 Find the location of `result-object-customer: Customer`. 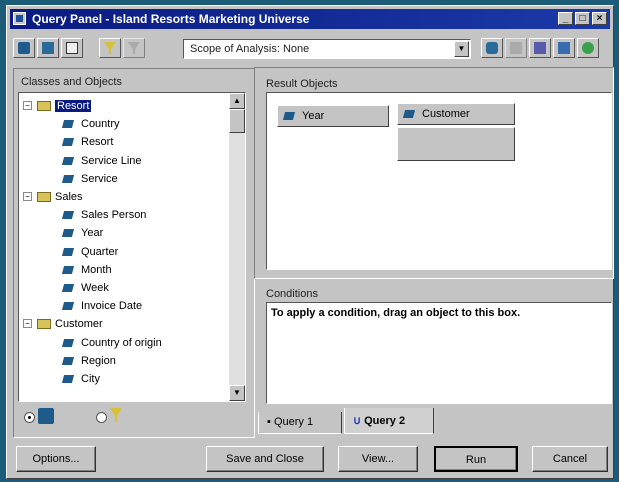

result-object-customer: Customer is located at coordinates (456, 114).